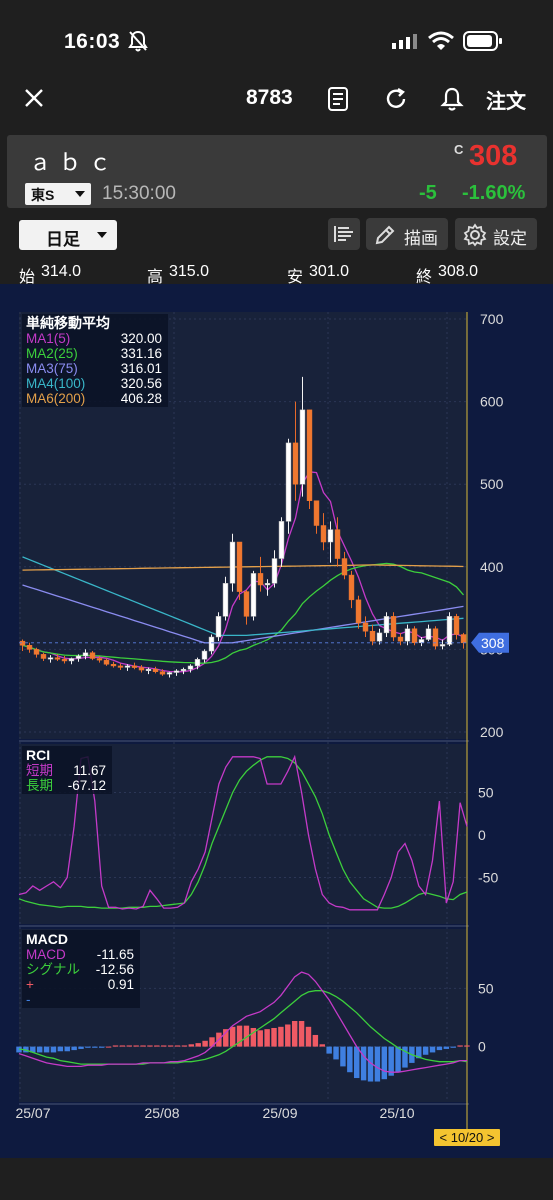 The width and height of the screenshot is (553, 1200). I want to click on close-icon, so click(34, 98).